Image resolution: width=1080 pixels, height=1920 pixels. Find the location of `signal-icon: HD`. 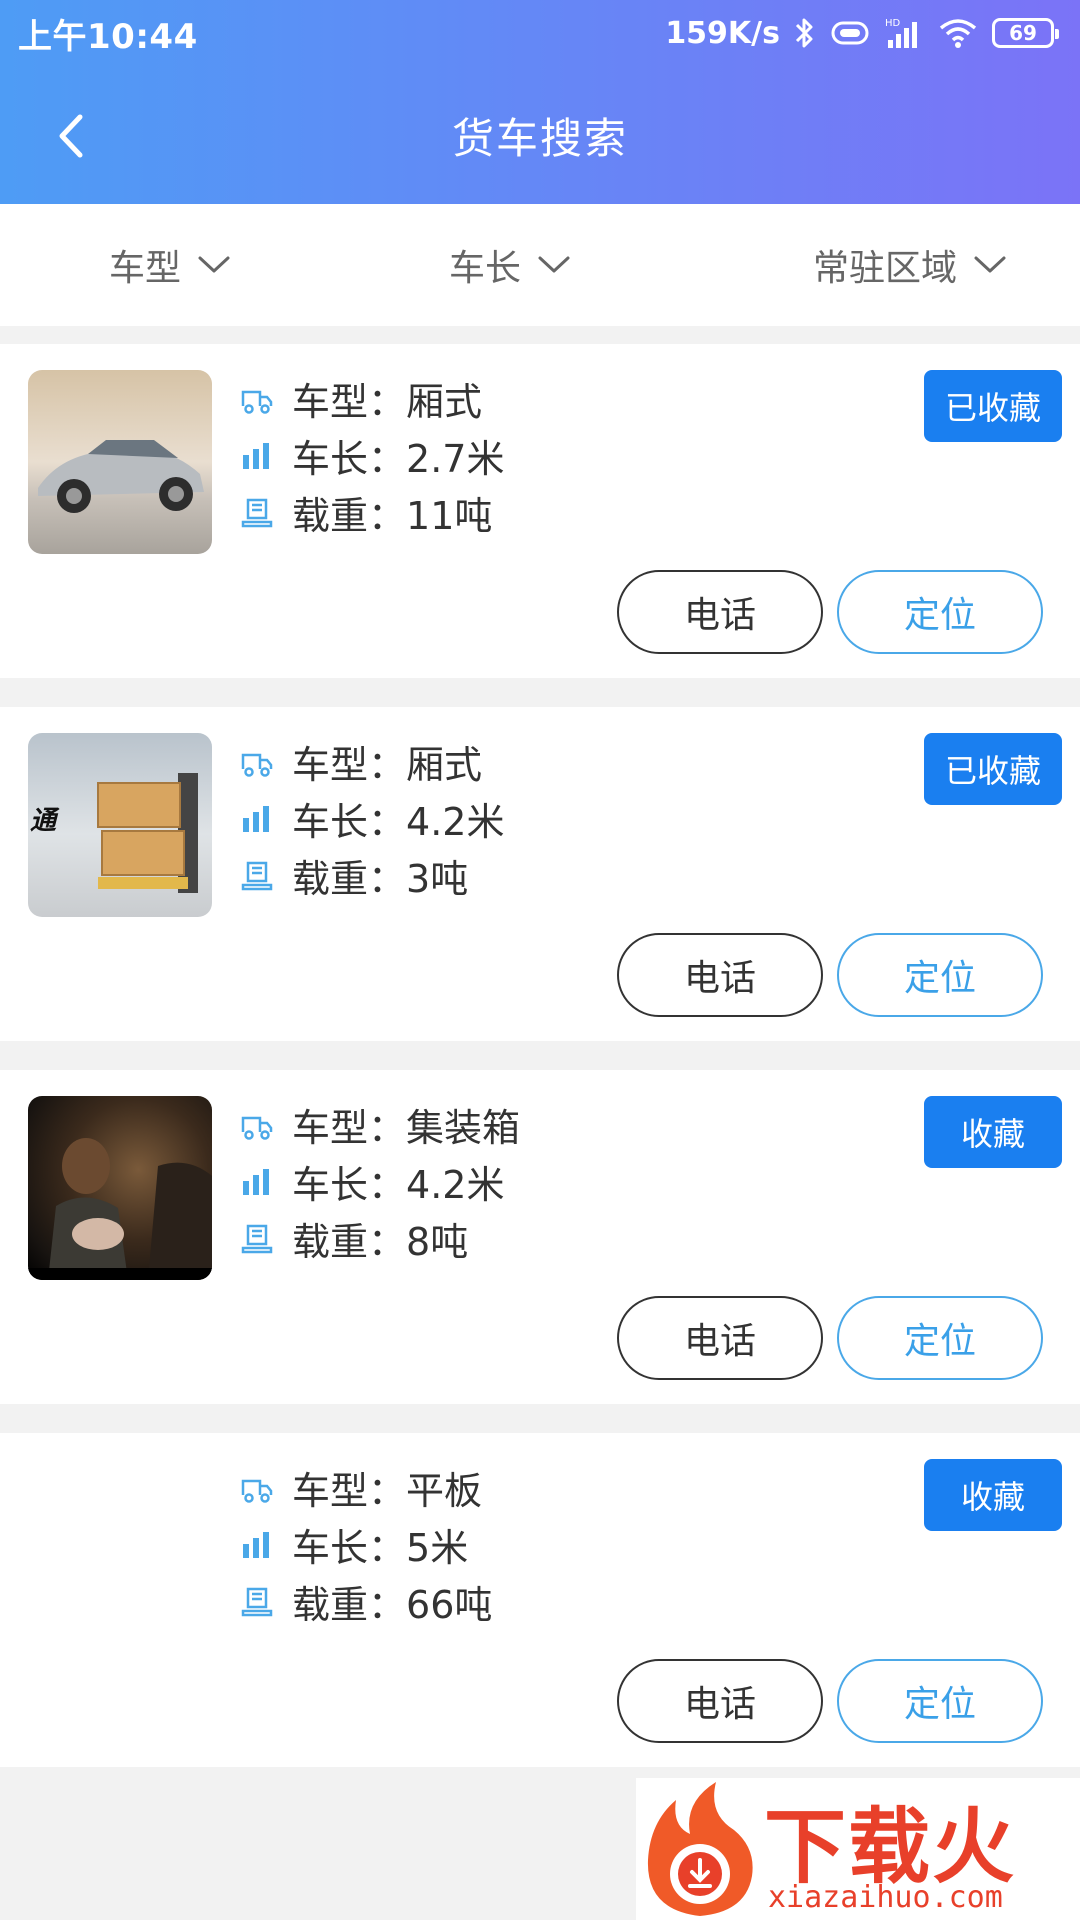

signal-icon: HD is located at coordinates (904, 33).